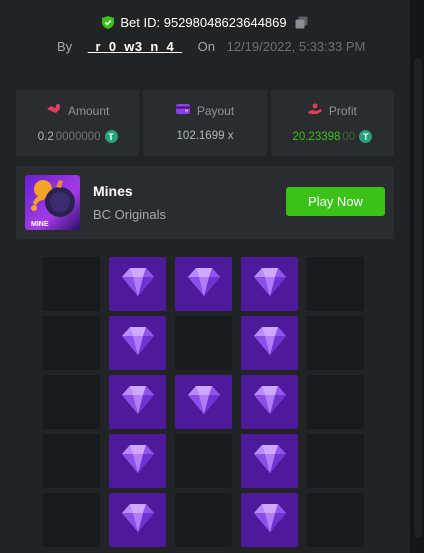  I want to click on amount-label: Amount, so click(88, 110).